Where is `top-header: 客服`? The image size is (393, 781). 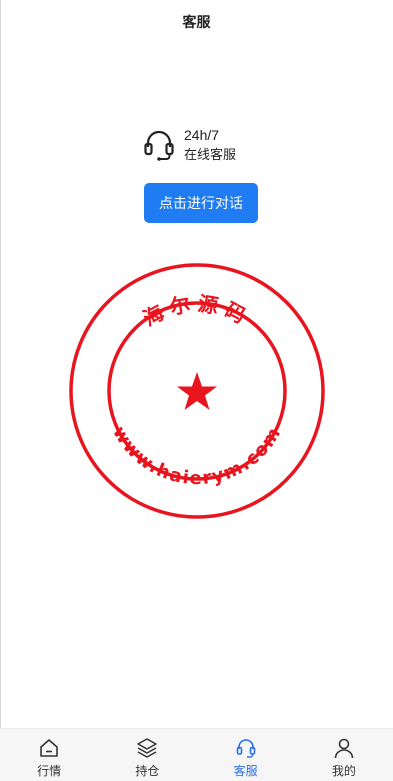 top-header: 客服 is located at coordinates (196, 22).